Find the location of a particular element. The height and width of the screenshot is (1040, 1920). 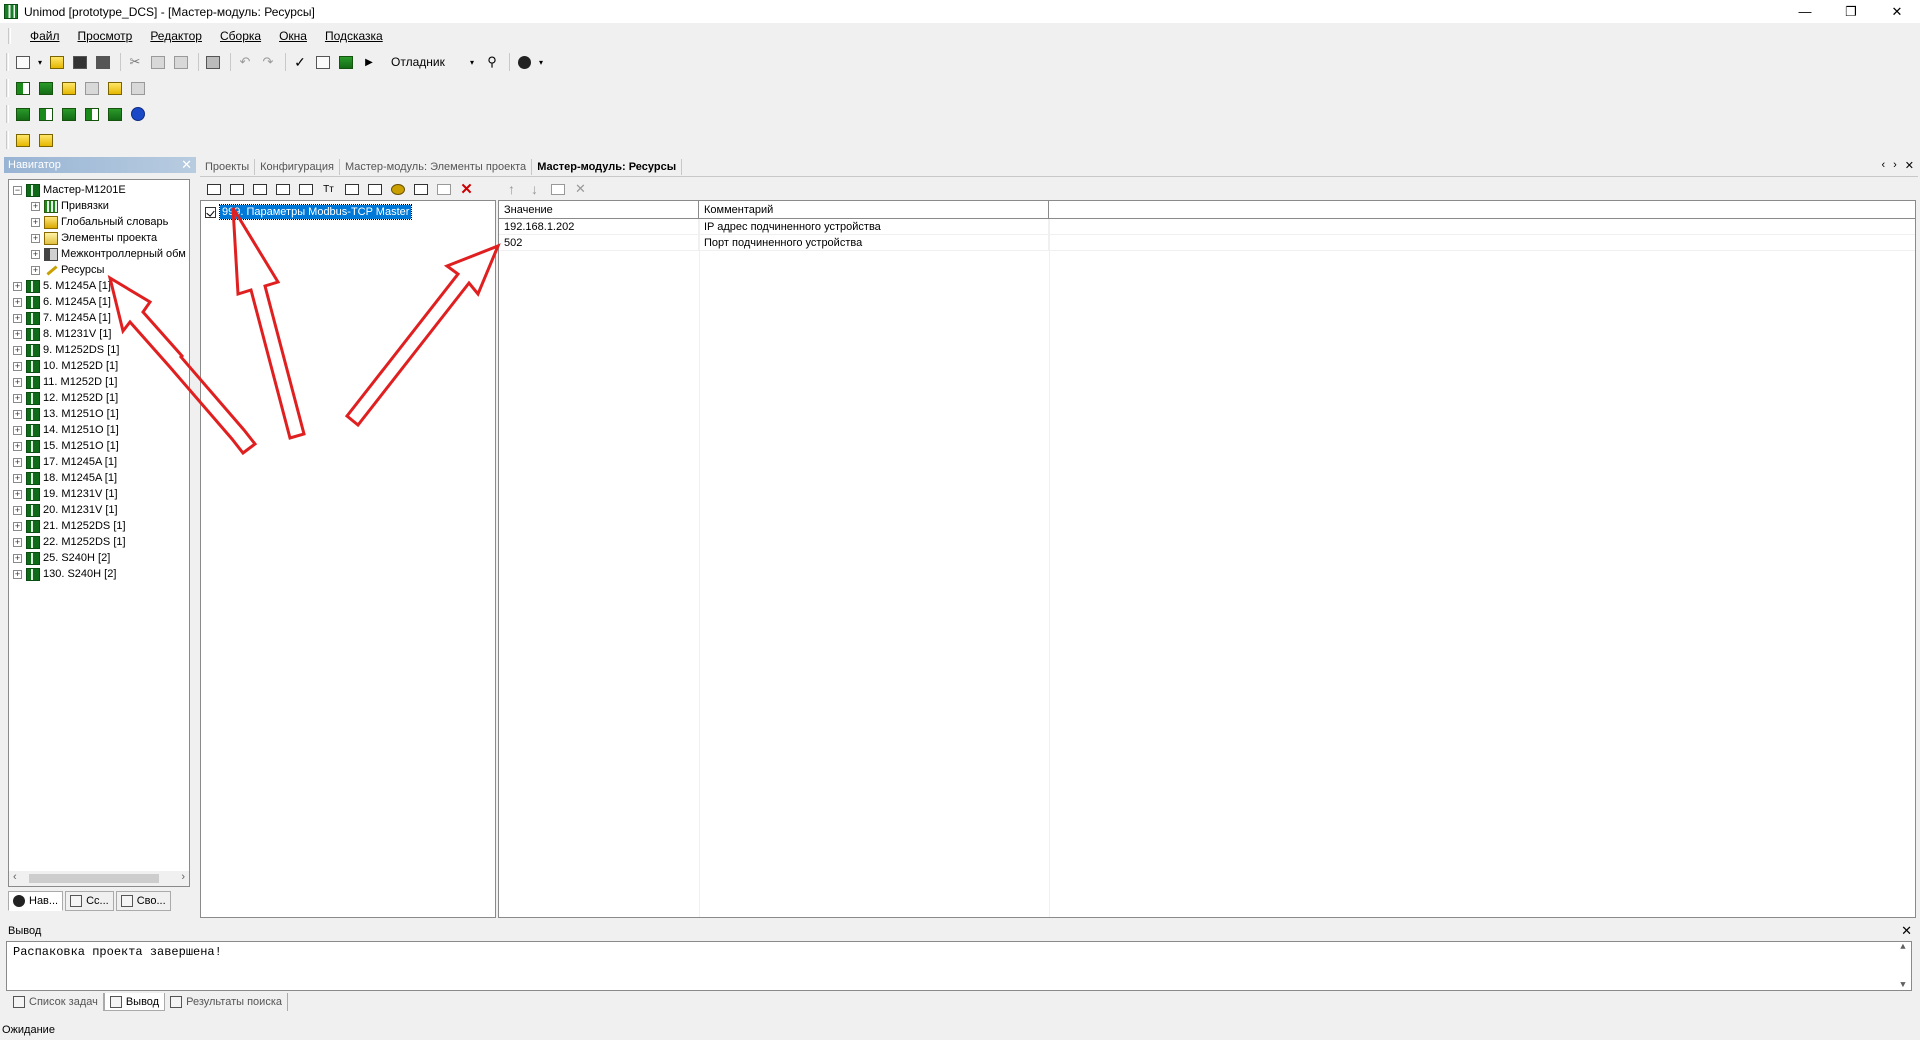

add-resource-icon is located at coordinates (213, 189).